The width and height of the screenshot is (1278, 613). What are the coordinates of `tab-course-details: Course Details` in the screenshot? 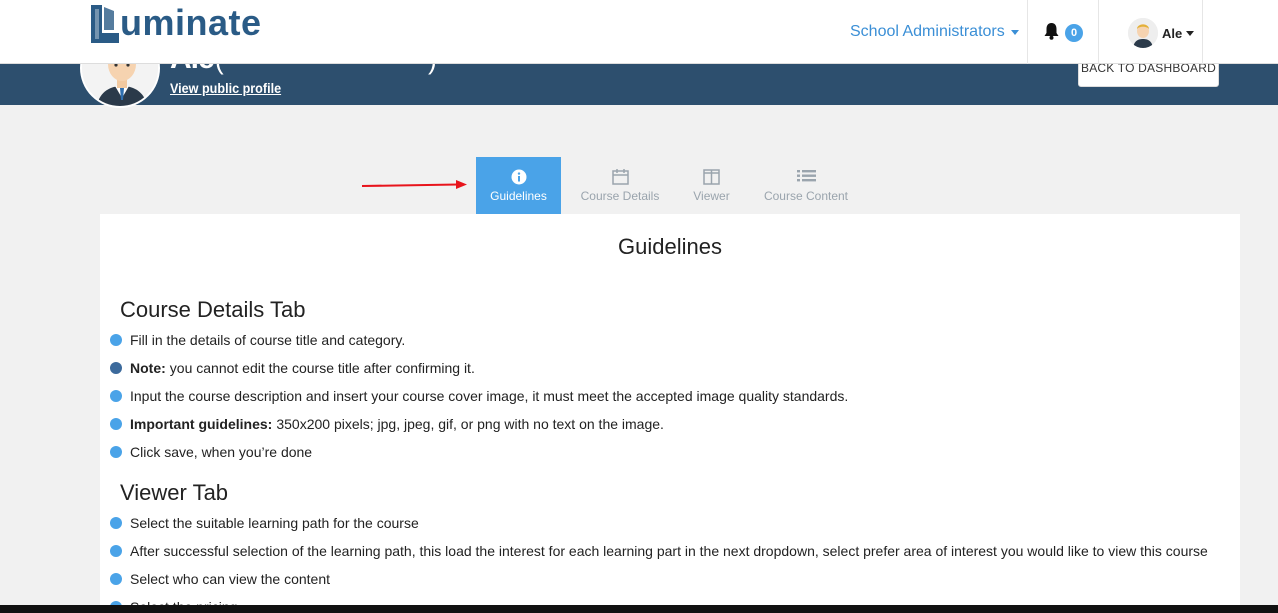 It's located at (620, 185).